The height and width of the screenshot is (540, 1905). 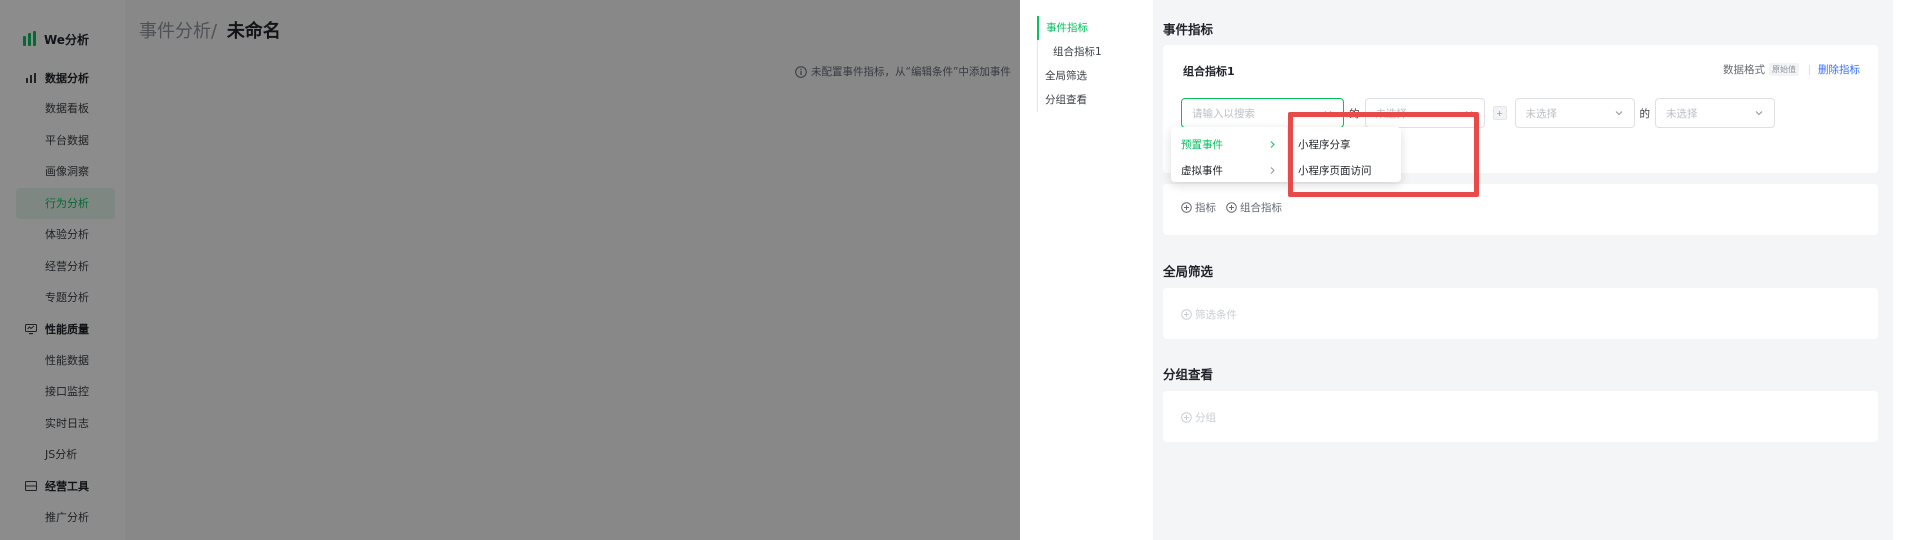 I want to click on section-title-event-metrics: 事件指标, so click(x=1188, y=29).